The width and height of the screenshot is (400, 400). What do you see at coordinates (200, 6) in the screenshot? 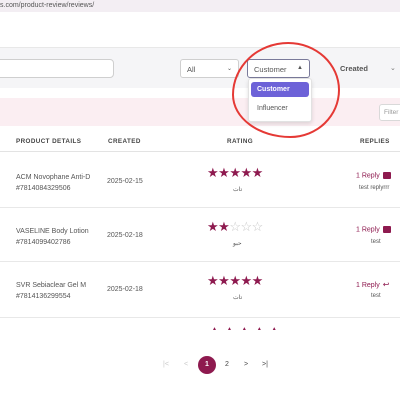
I see `browser-url-bar: s.com/product-review/reviews/` at bounding box center [200, 6].